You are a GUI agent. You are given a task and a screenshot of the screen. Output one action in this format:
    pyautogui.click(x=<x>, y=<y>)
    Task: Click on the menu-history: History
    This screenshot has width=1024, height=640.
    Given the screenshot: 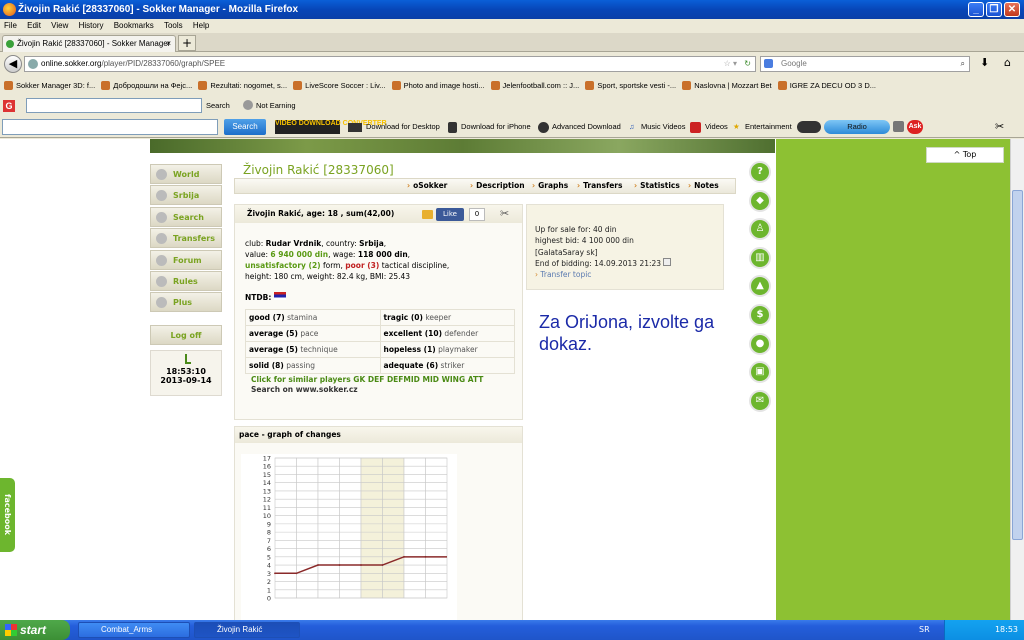 What is the action you would take?
    pyautogui.click(x=91, y=25)
    